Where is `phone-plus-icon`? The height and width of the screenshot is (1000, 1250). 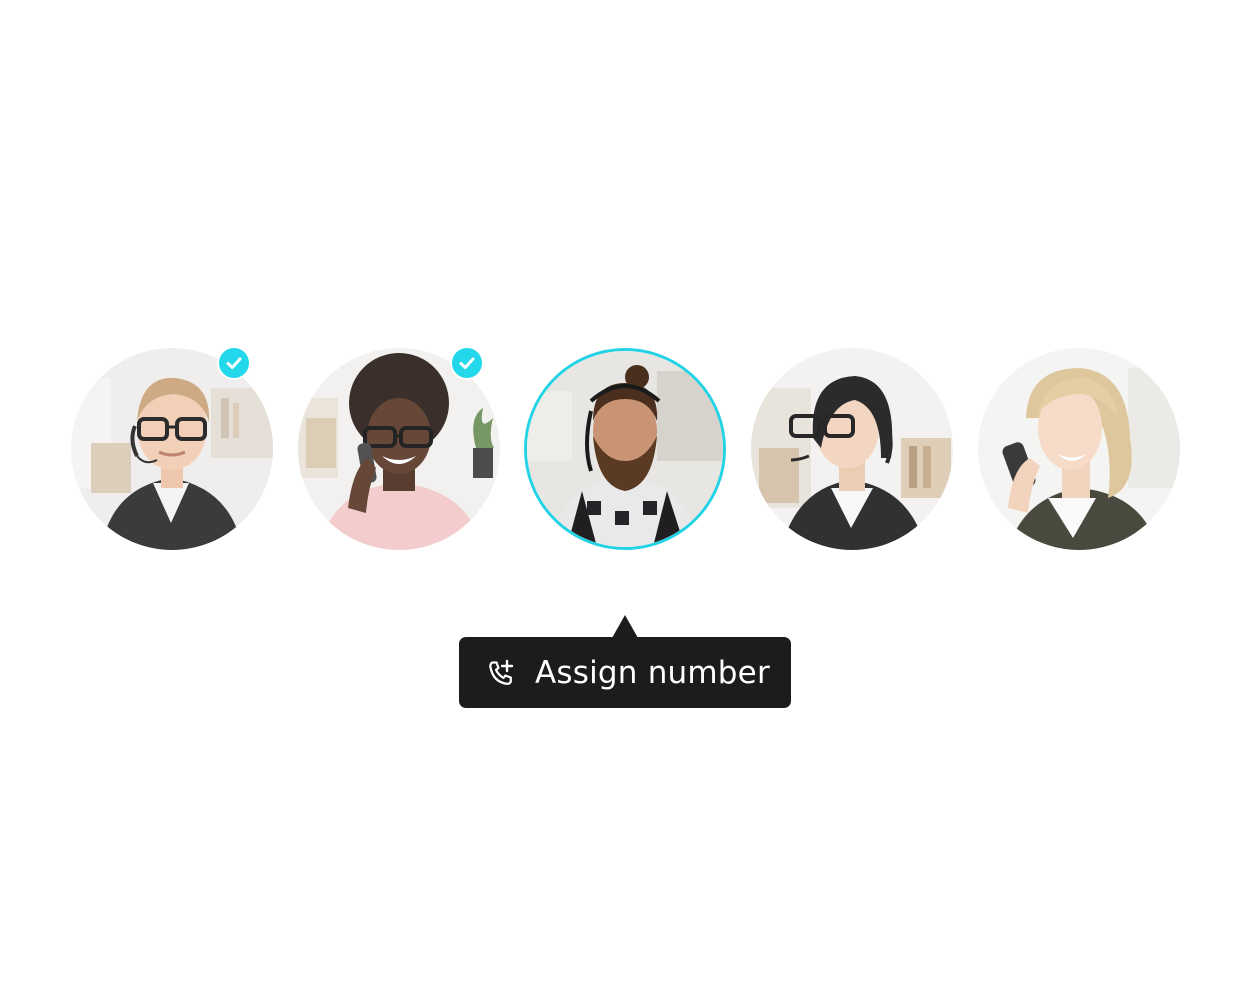 phone-plus-icon is located at coordinates (501, 673).